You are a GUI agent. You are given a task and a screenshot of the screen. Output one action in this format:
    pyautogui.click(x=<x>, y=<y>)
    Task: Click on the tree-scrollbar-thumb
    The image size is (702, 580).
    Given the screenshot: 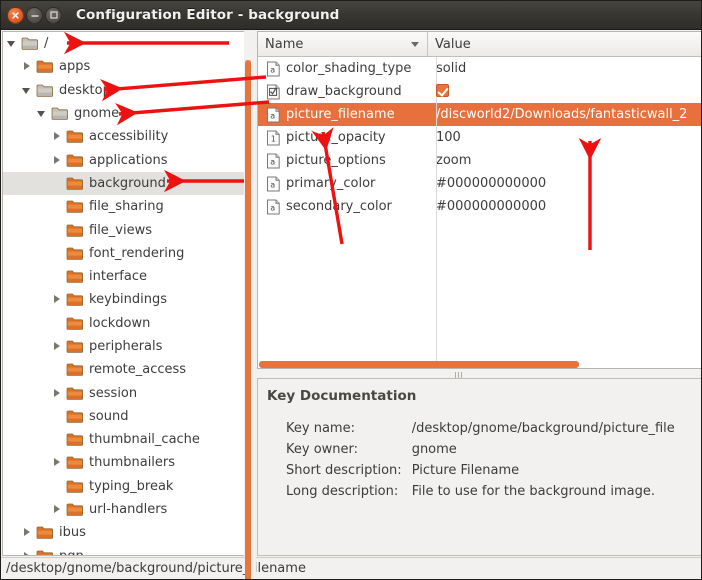 What is the action you would take?
    pyautogui.click(x=248, y=319)
    